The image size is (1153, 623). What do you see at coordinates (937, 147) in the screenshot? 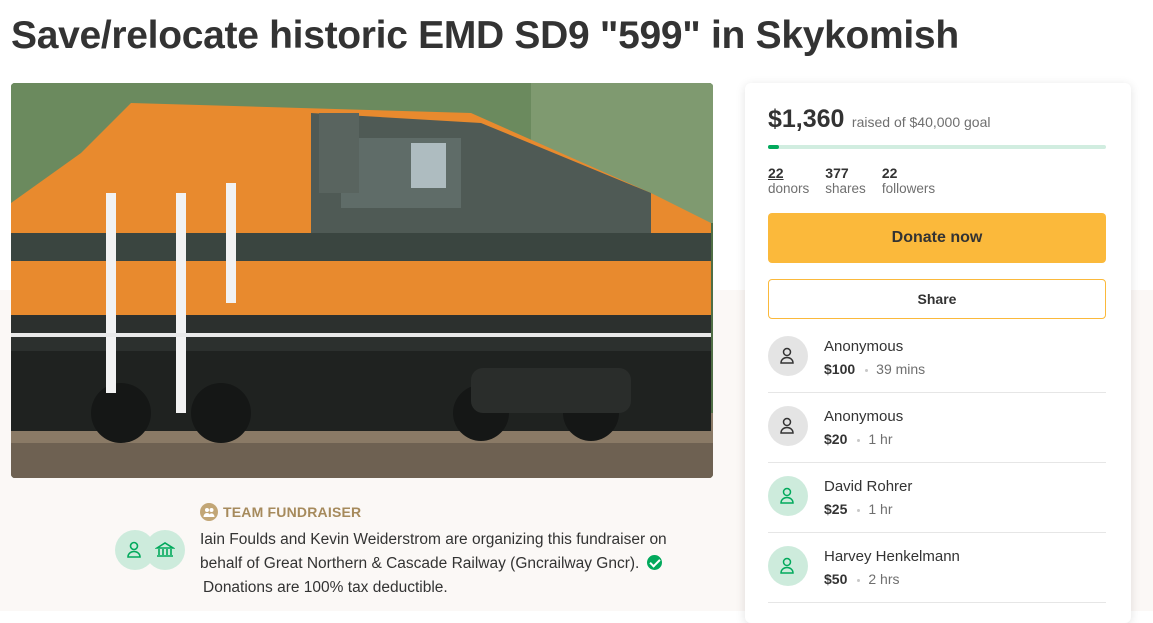
I see `progress-bar` at bounding box center [937, 147].